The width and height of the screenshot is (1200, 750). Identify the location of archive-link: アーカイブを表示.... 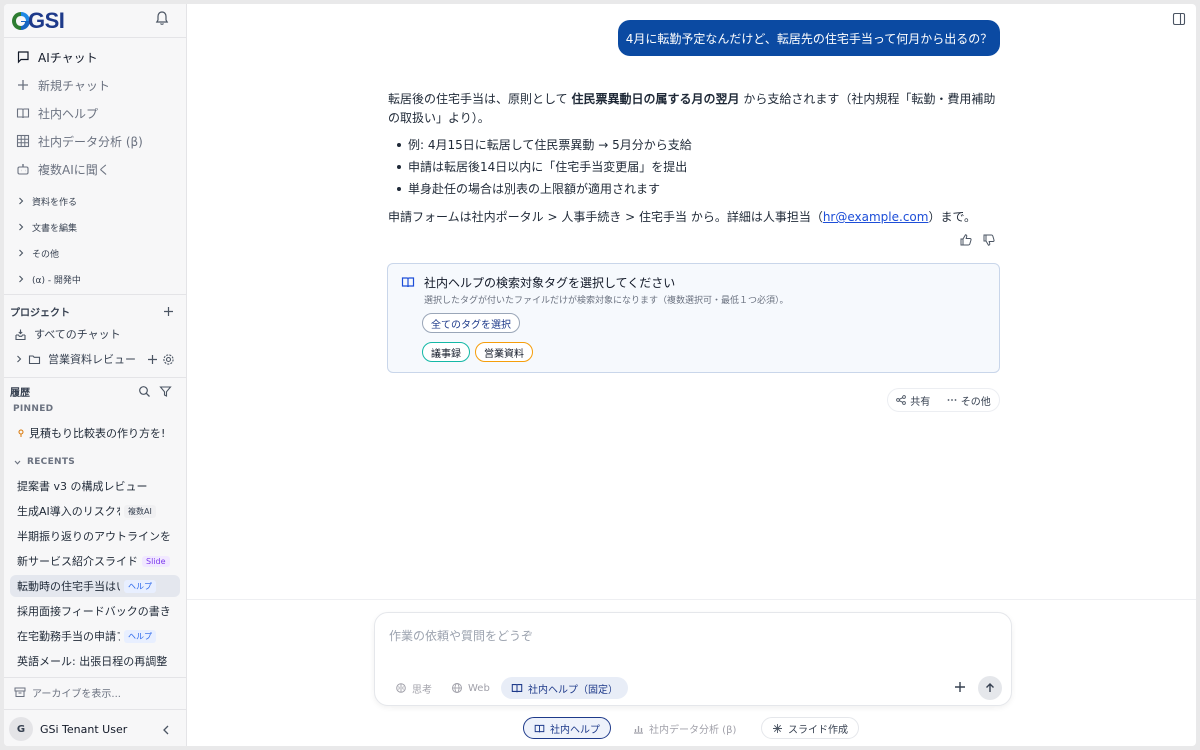
(67, 692).